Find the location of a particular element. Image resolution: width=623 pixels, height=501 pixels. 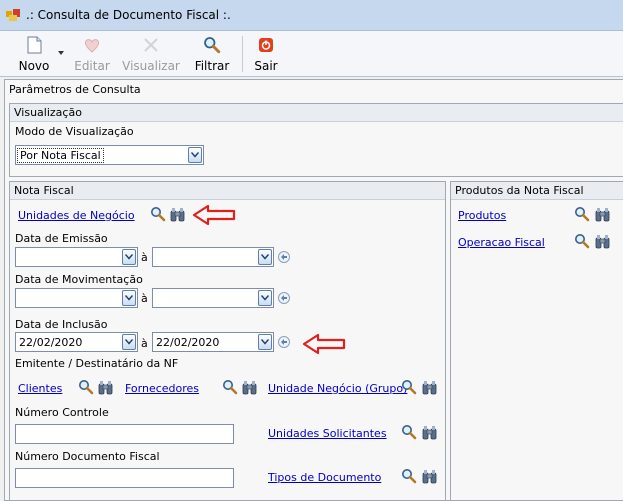

editar-label: Editar is located at coordinates (92, 66).